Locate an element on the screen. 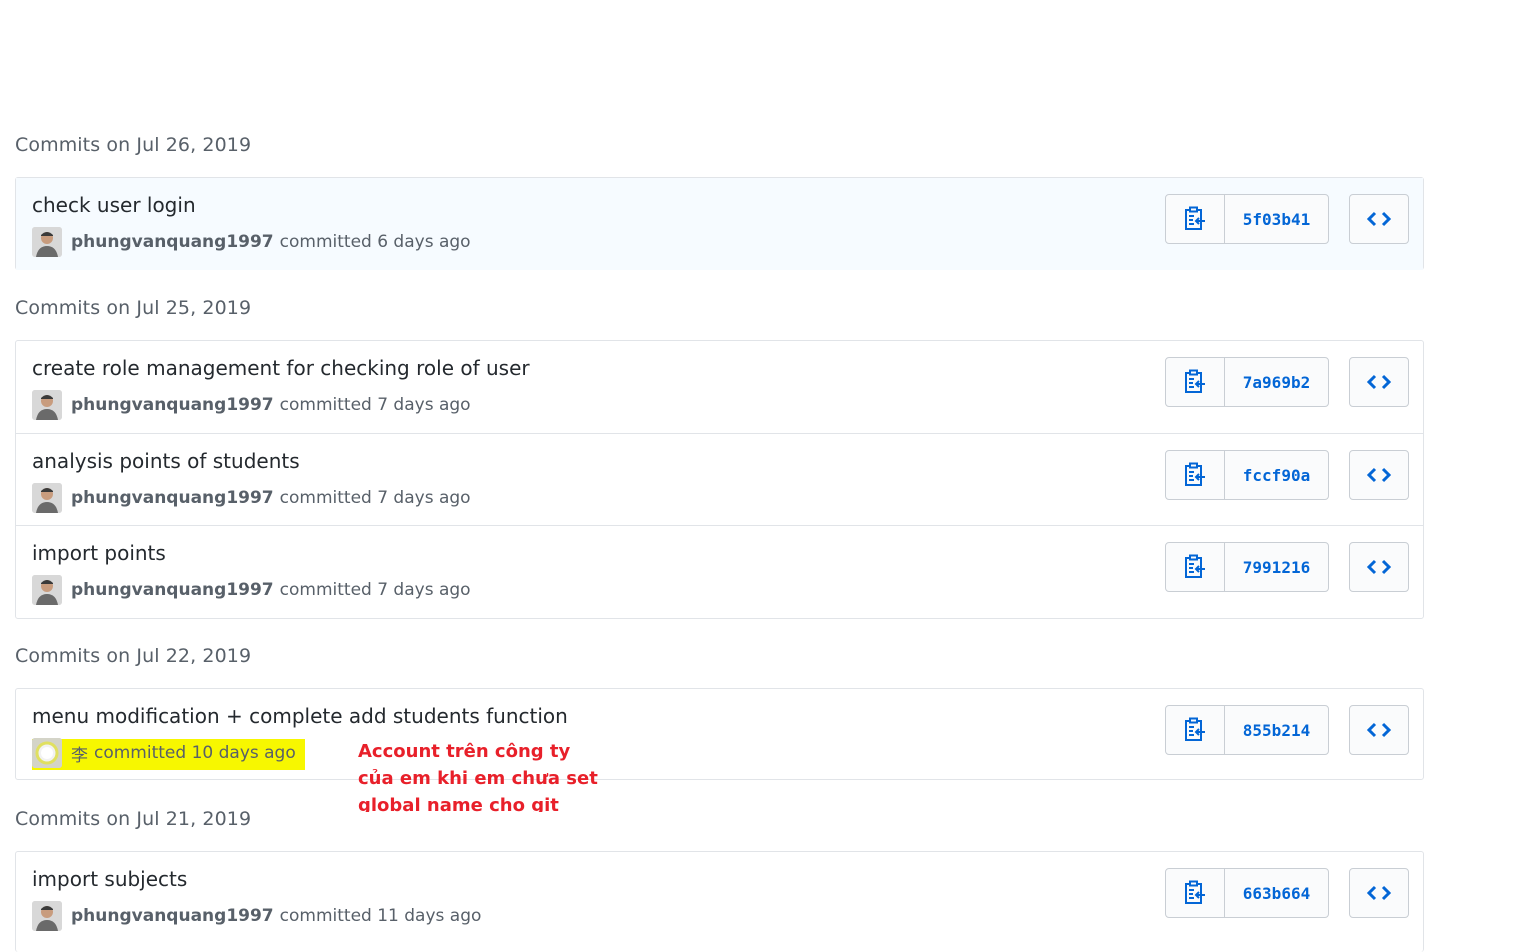 The image size is (1516, 952). sha-button-group: 7a969b2 is located at coordinates (1247, 382).